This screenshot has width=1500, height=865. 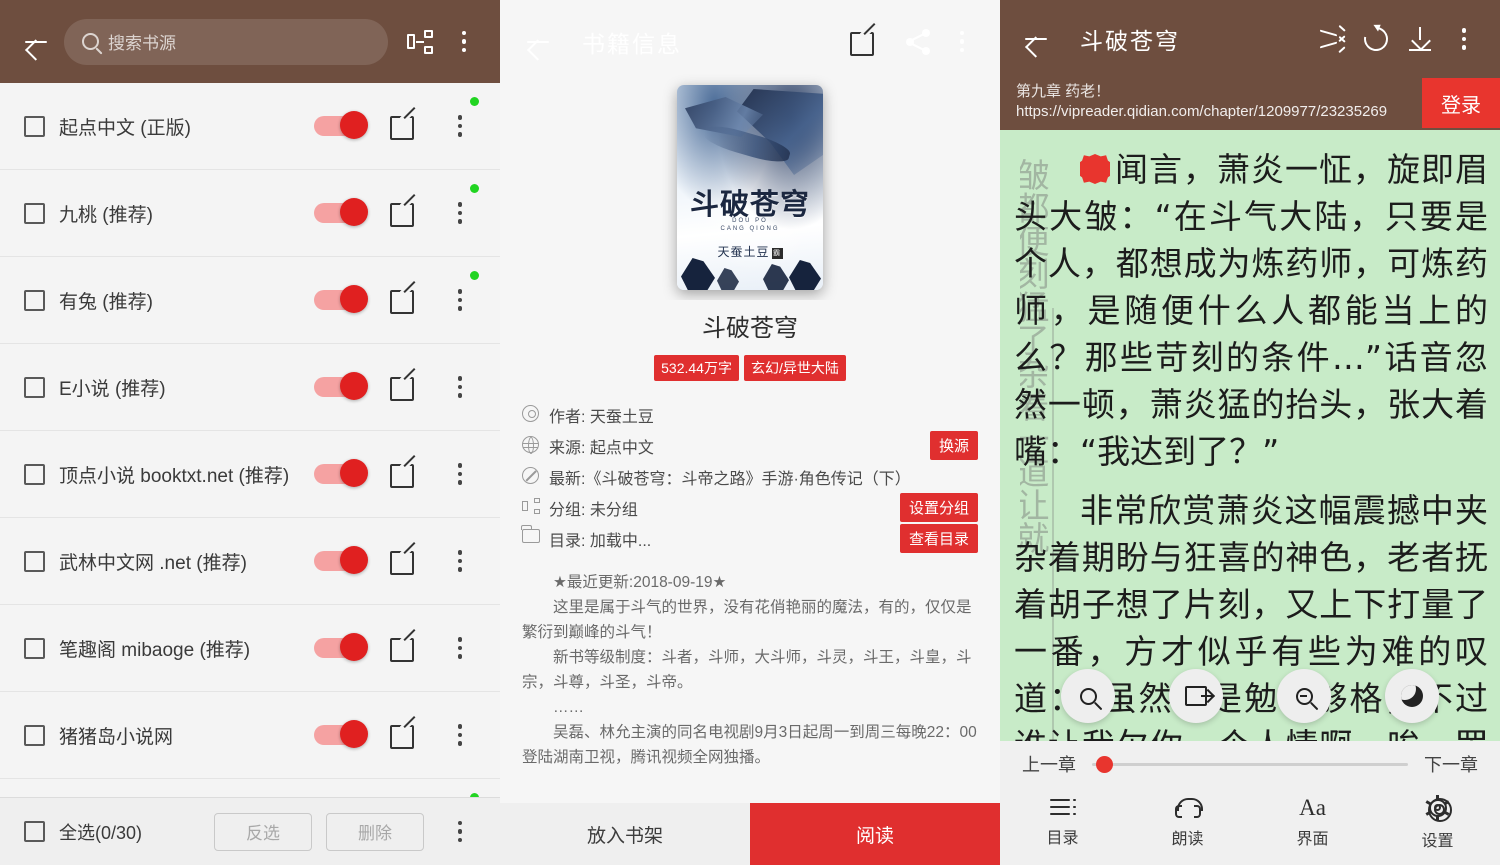 I want to click on book-cover: 斗破苍穹 DOU PO CANG QIONG 天蚕土豆霸, so click(x=750, y=187).